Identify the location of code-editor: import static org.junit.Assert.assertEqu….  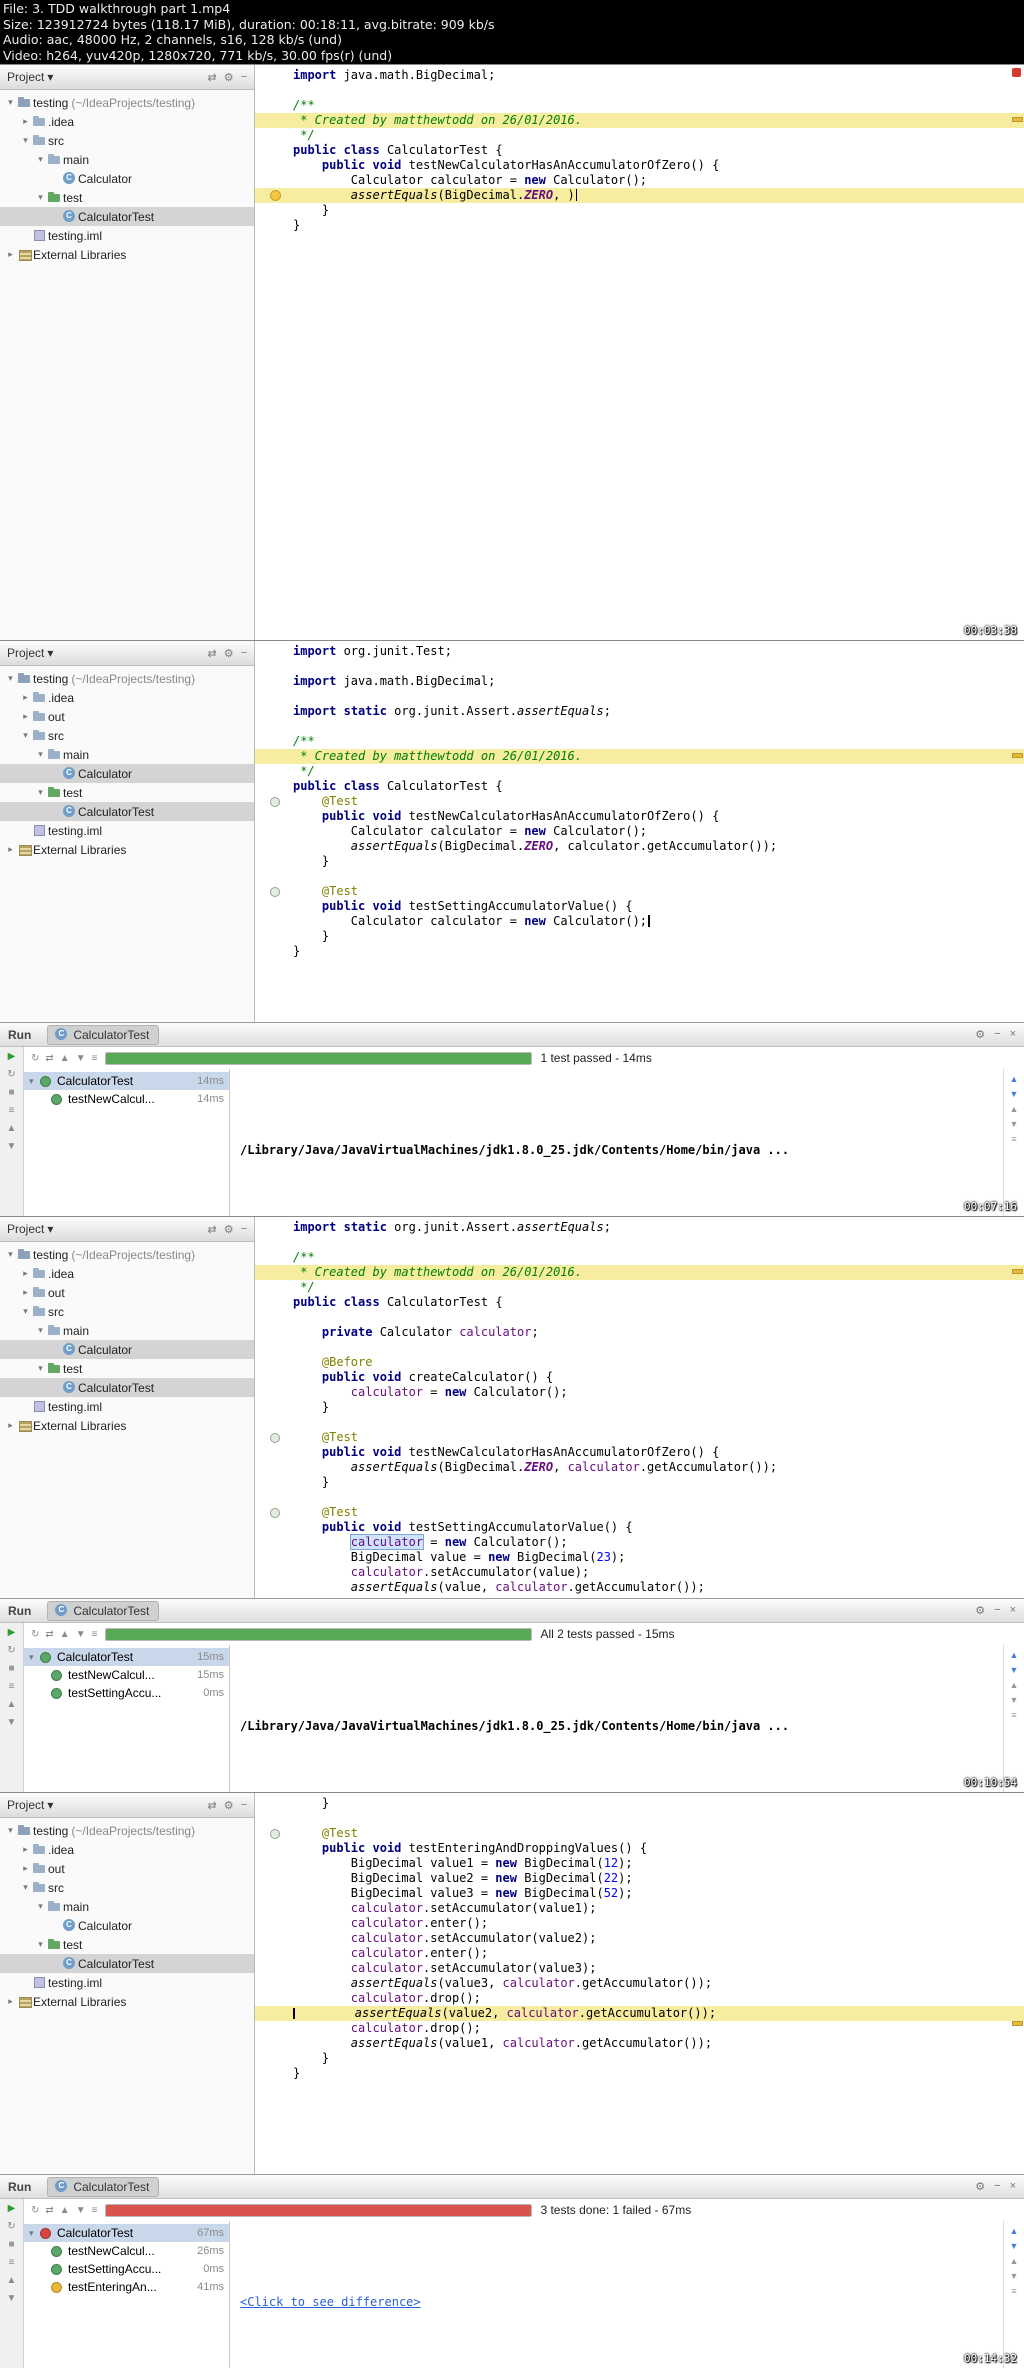
(639, 1407).